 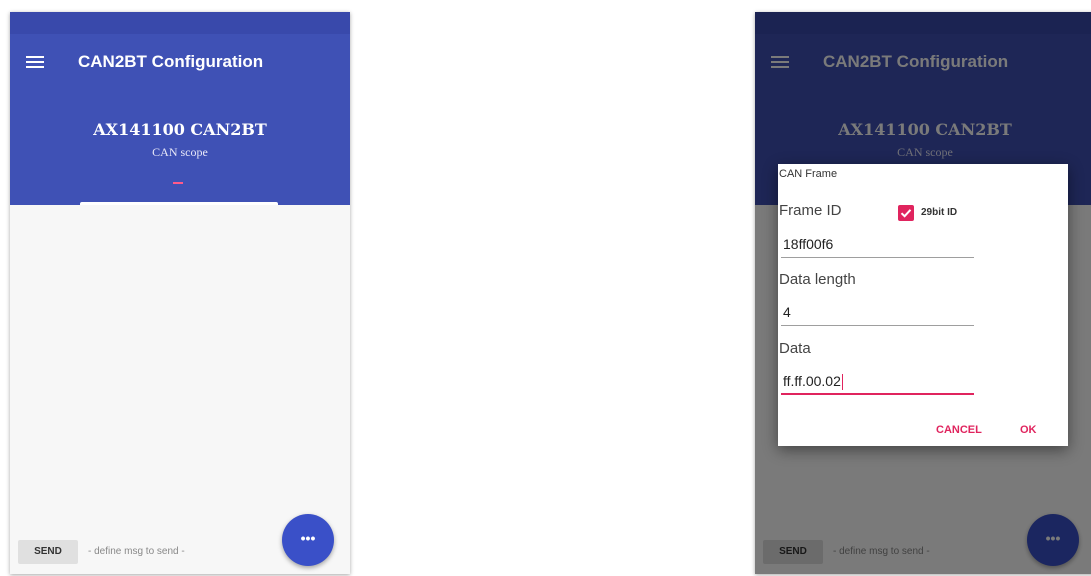 What do you see at coordinates (136, 551) in the screenshot?
I see `send-hint-text: - define msg to send -` at bounding box center [136, 551].